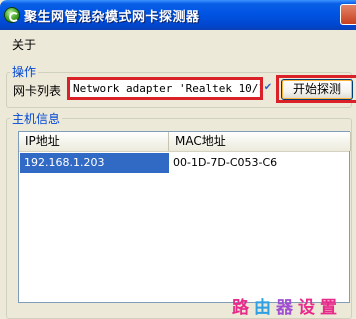 The image size is (356, 319). I want to click on close-button, so click(348, 14).